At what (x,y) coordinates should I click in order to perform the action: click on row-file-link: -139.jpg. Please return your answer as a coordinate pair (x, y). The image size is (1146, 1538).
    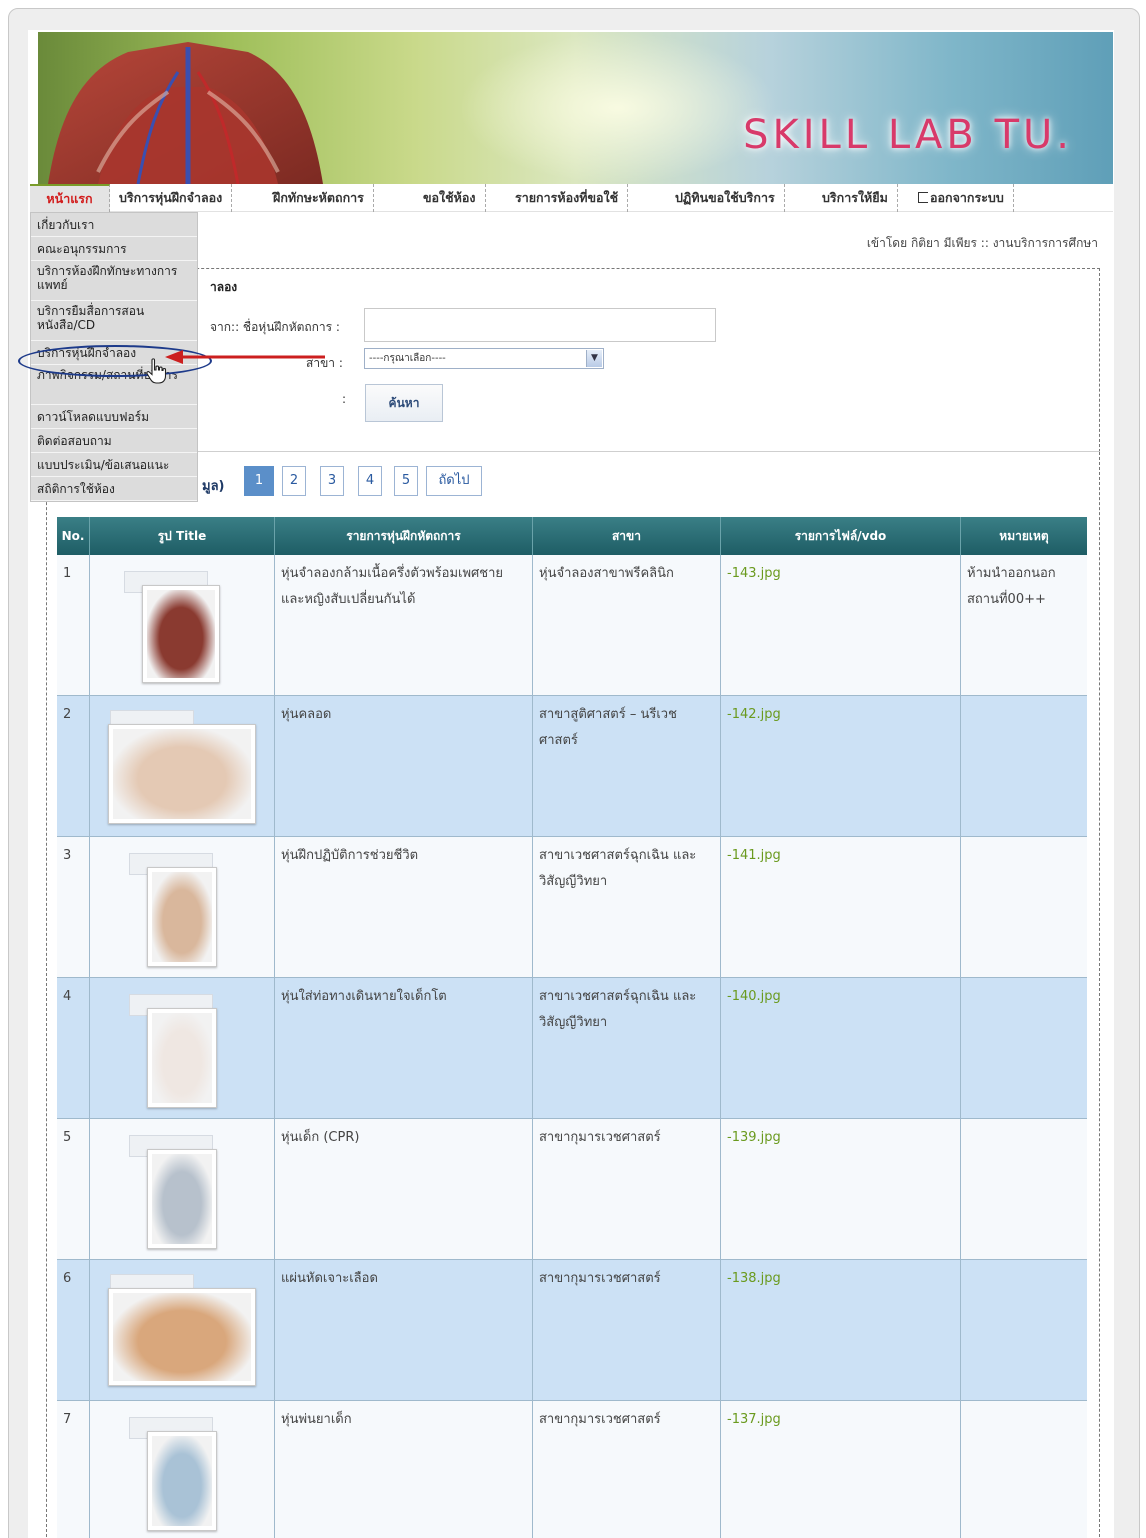
    Looking at the image, I should click on (841, 1189).